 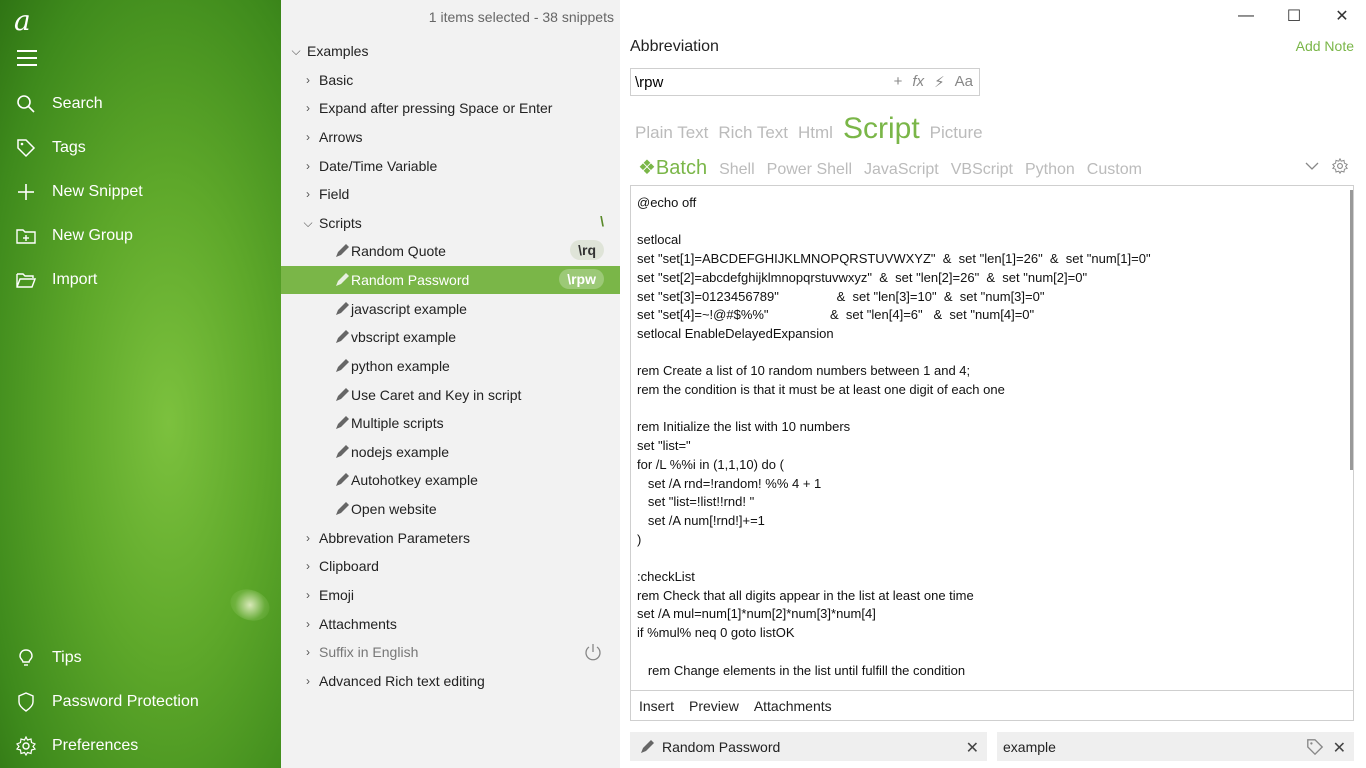 What do you see at coordinates (753, 133) in the screenshot?
I see `tab-rich-text: Rich Text` at bounding box center [753, 133].